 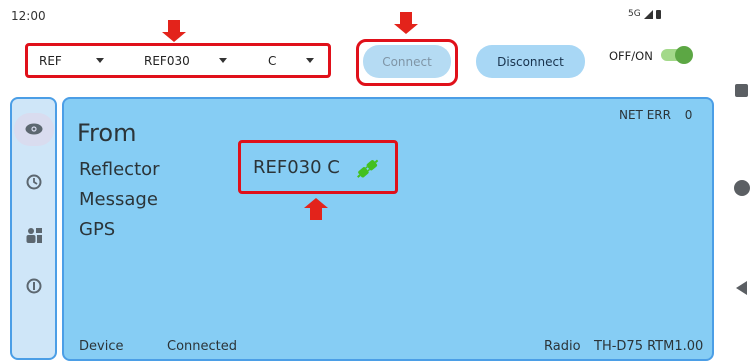 What do you see at coordinates (649, 346) in the screenshot?
I see `radio-value: TH-D75 RTM1.00` at bounding box center [649, 346].